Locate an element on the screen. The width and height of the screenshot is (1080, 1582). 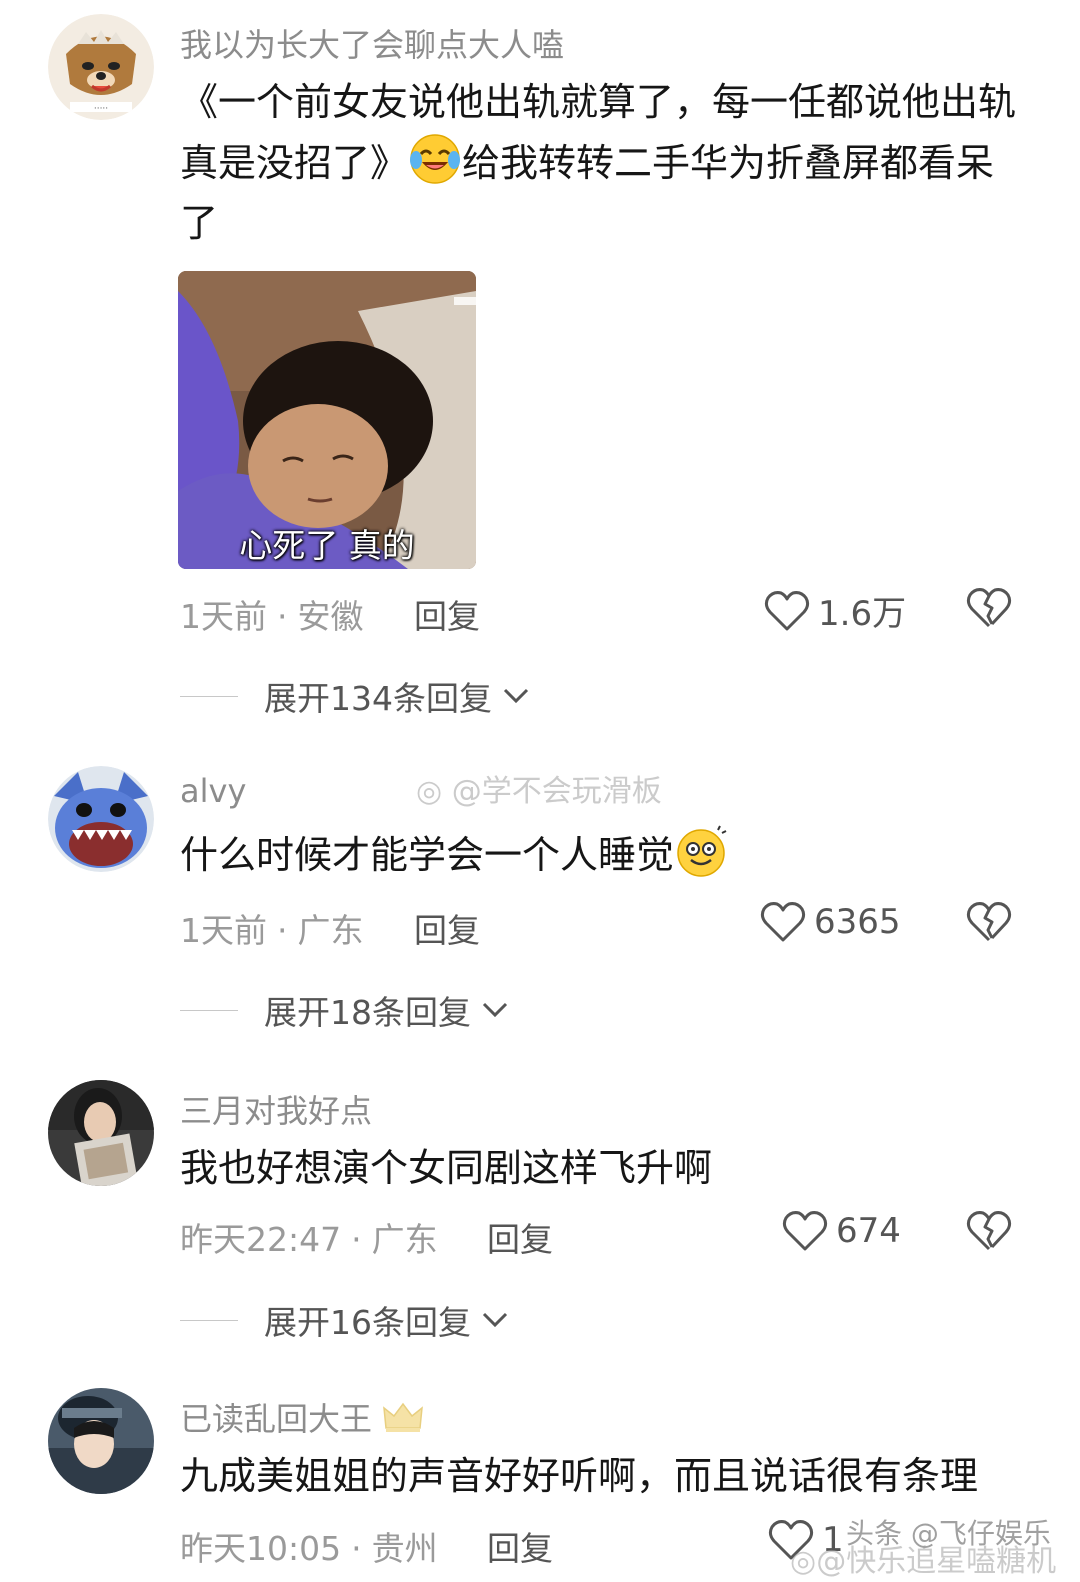
comment-text: 我也好想演个女同剧这样飞升啊 is located at coordinates (600, 1168).